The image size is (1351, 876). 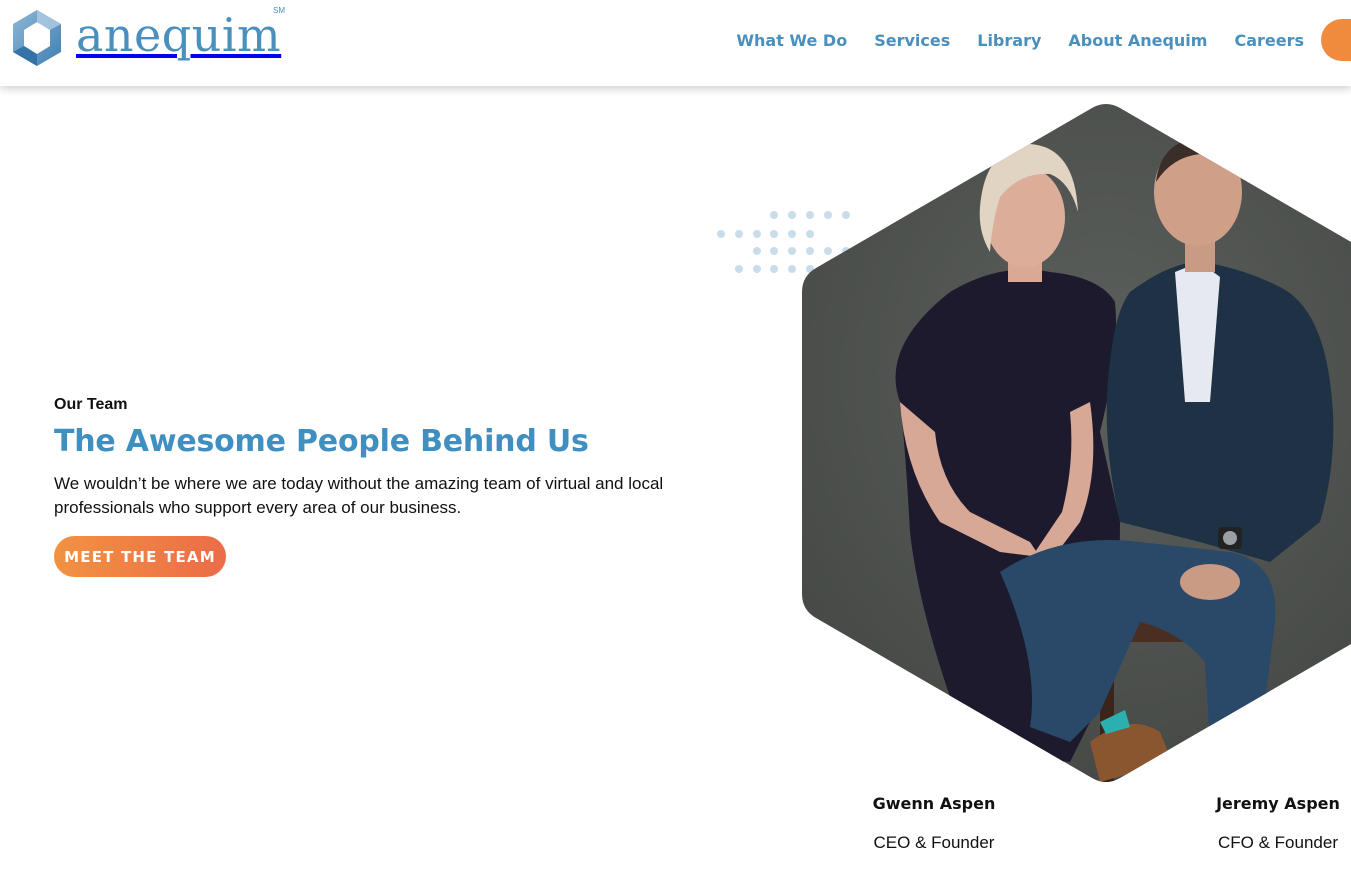 I want to click on team-member-gwenn: Gwenn Aspen CEO & Founder, so click(x=934, y=823).